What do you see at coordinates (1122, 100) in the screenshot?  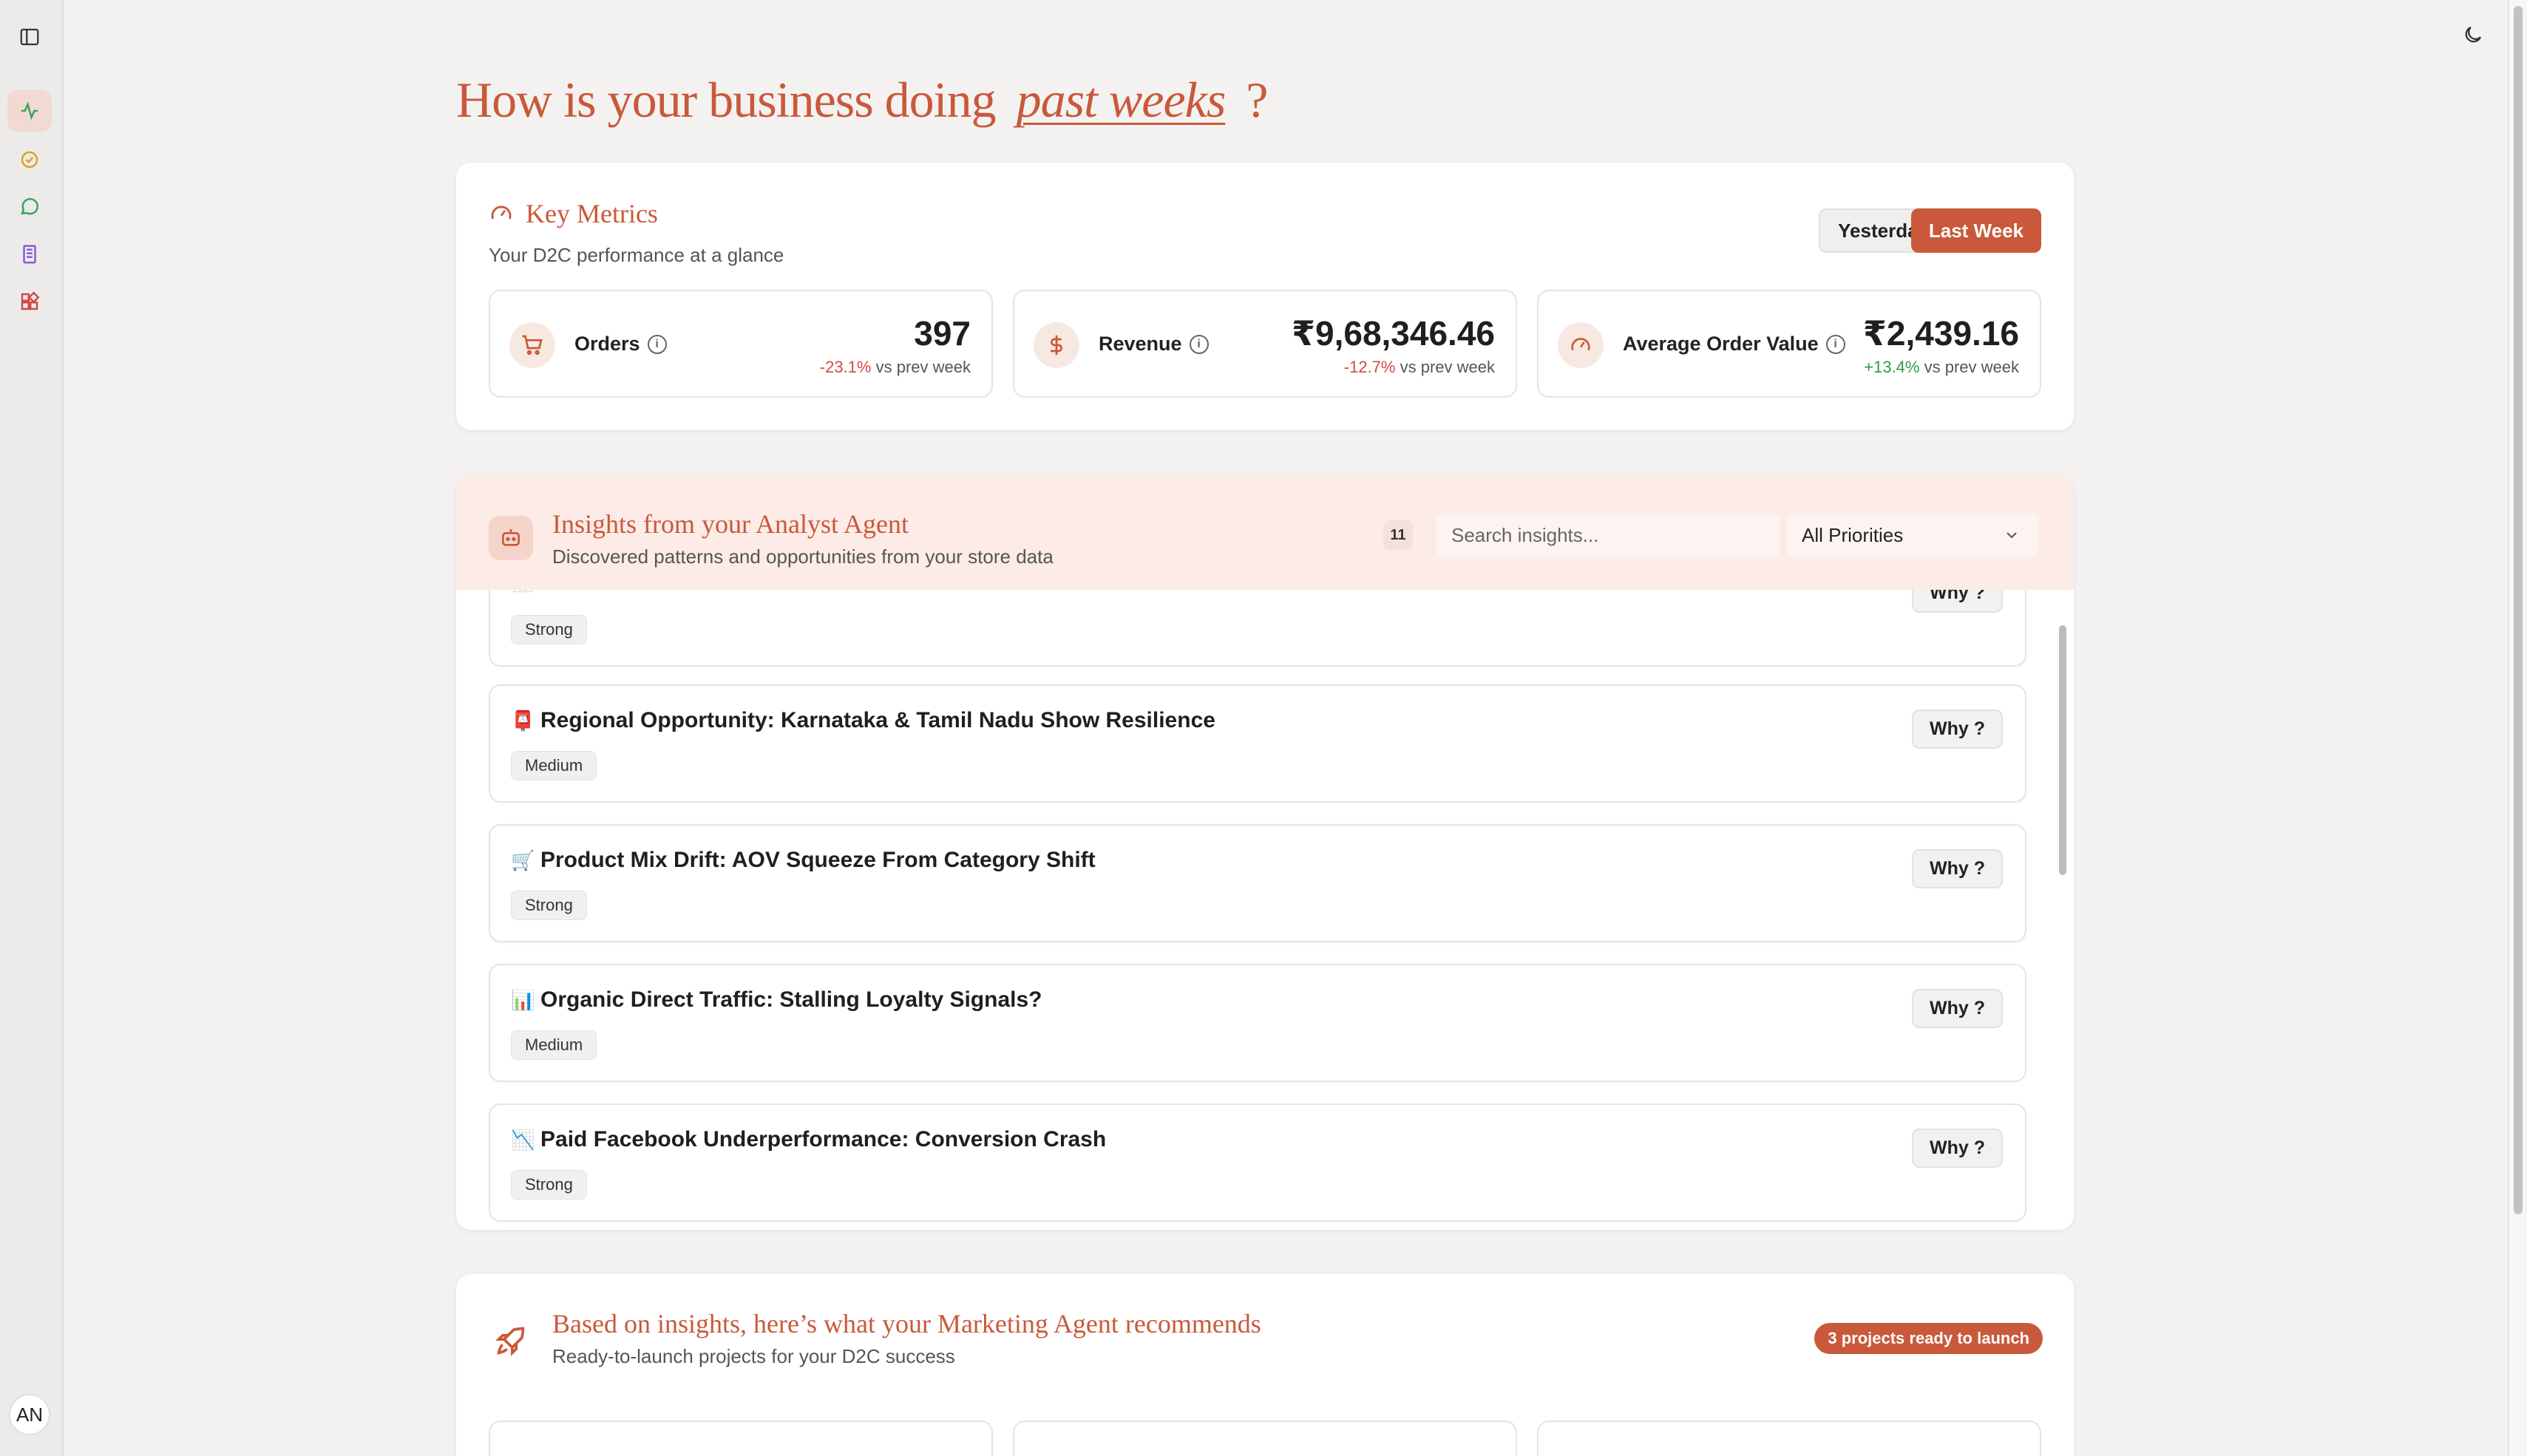 I see `period-selector: past weeks` at bounding box center [1122, 100].